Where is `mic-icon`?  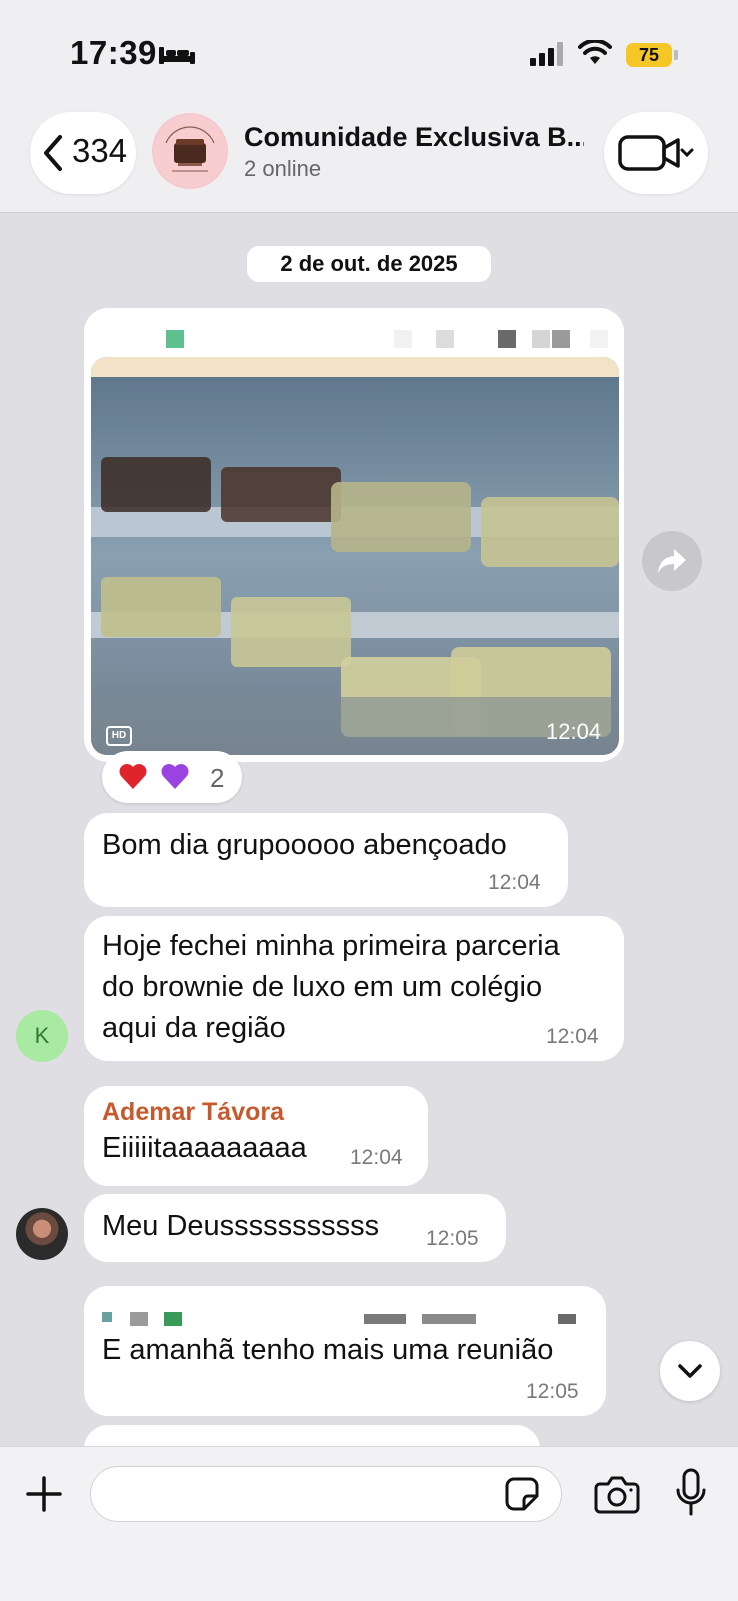
mic-icon is located at coordinates (691, 1492).